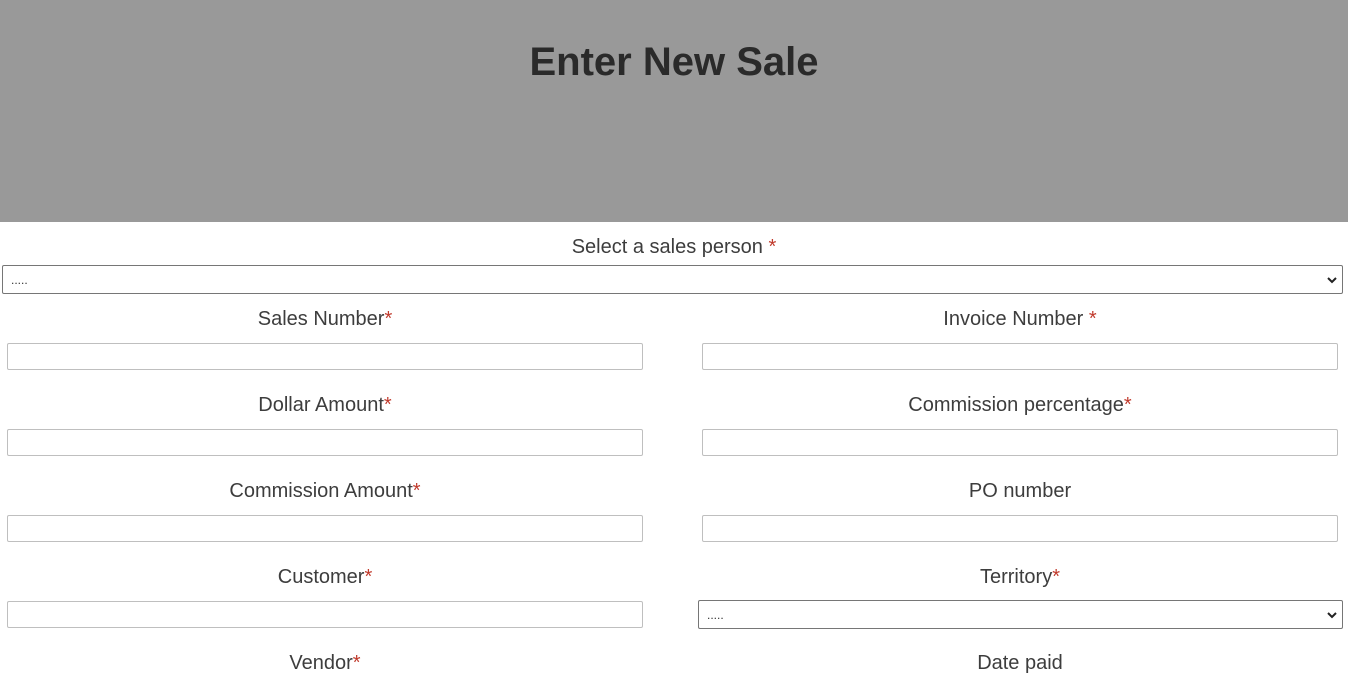  Describe the element at coordinates (325, 356) in the screenshot. I see `sales-number-input` at that location.